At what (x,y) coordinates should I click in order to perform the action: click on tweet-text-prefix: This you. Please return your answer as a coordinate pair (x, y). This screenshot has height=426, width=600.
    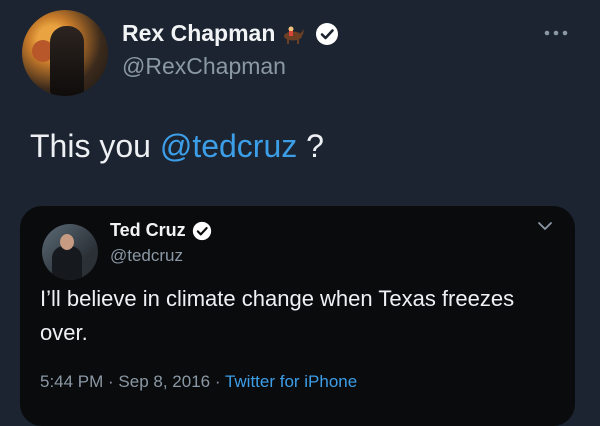
    Looking at the image, I should click on (95, 146).